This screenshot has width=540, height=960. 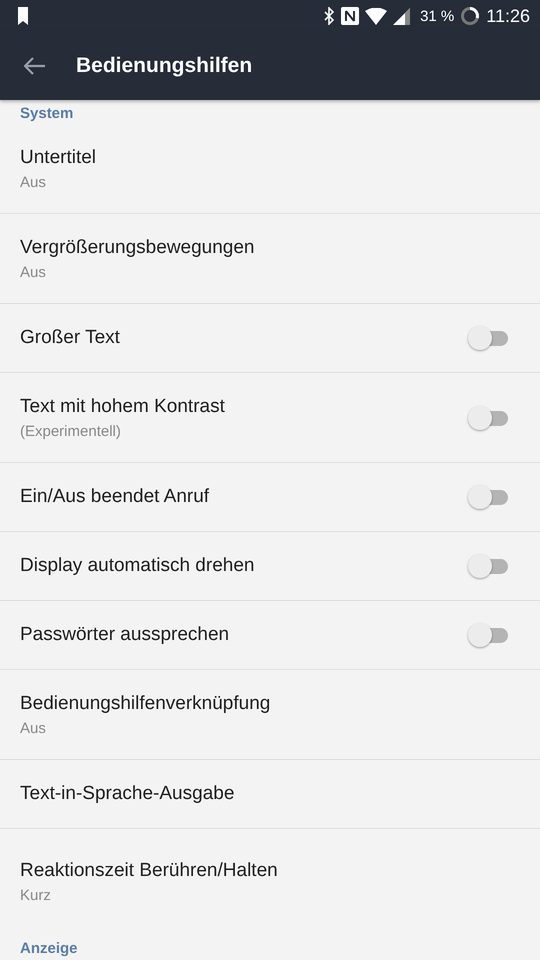 I want to click on battery-ring-icon, so click(x=470, y=16).